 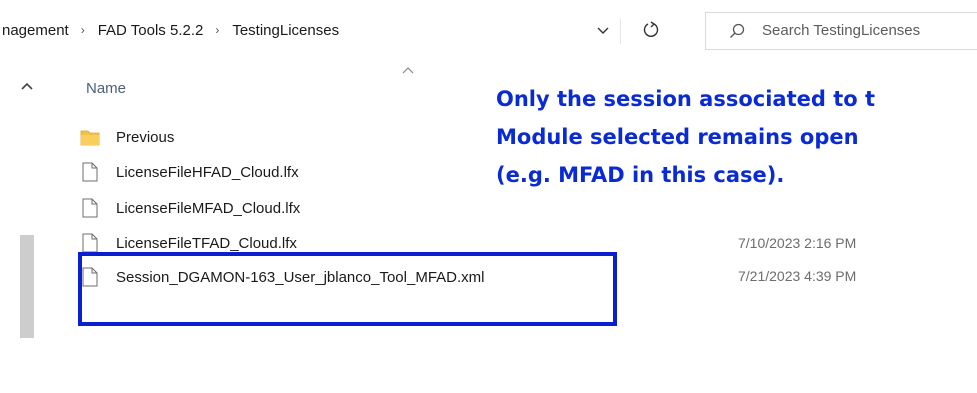 I want to click on file-name: LicenseFileMFAD_Cloud.lfx, so click(x=208, y=208).